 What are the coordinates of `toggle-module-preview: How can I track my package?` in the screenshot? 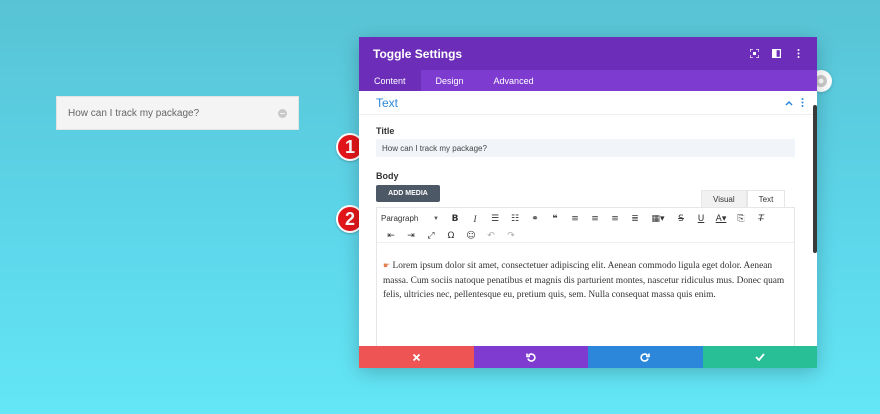 It's located at (177, 113).